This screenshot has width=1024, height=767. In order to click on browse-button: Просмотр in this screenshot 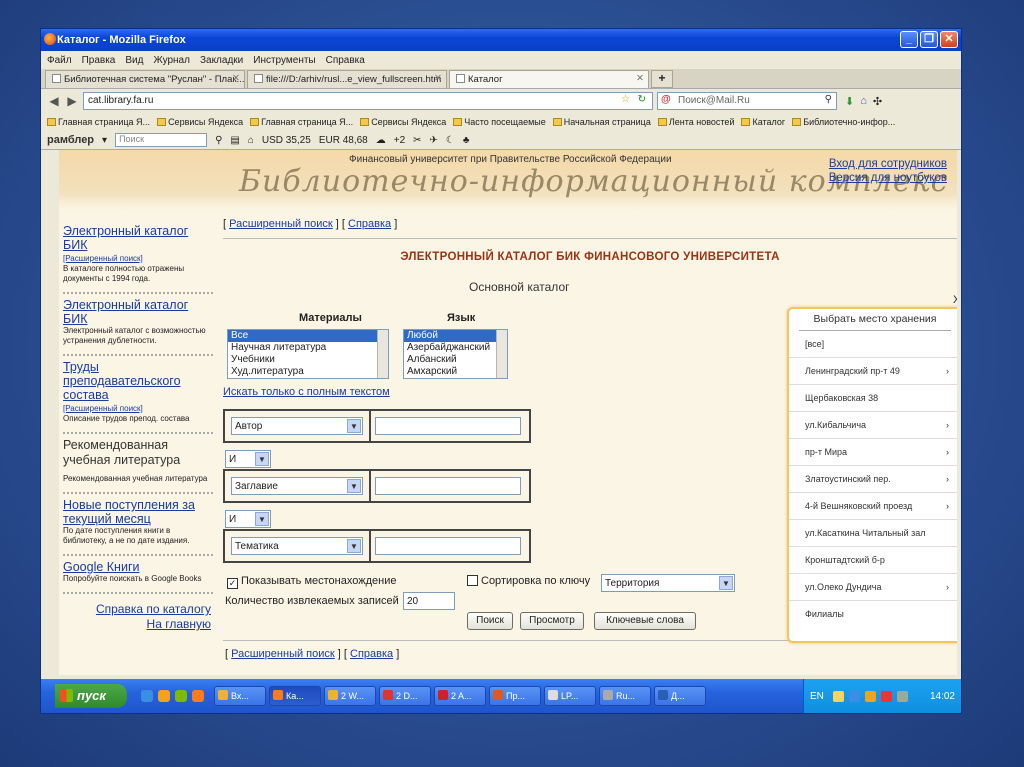, I will do `click(552, 621)`.